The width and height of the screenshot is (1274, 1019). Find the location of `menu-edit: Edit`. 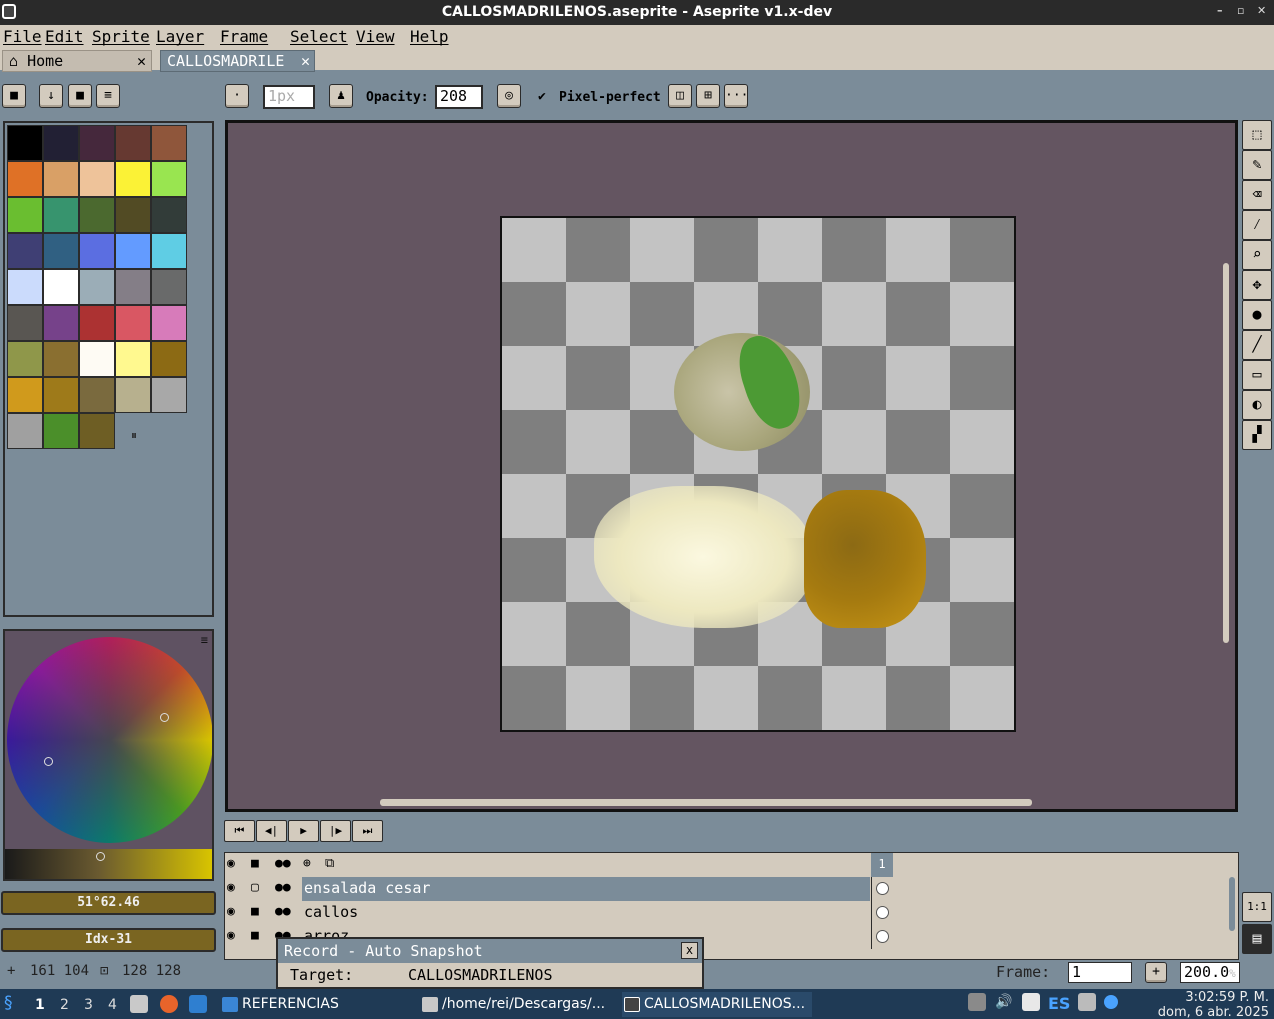

menu-edit: Edit is located at coordinates (64, 36).